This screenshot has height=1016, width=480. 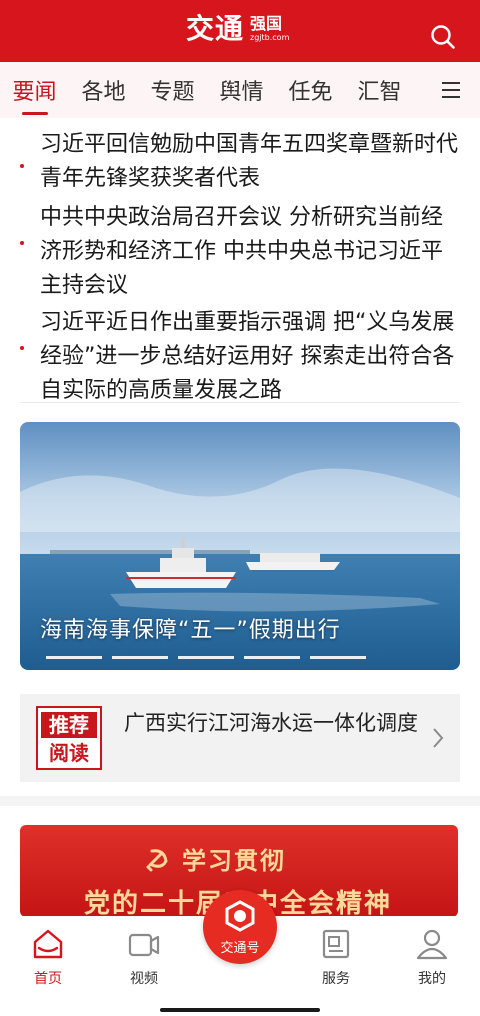 What do you see at coordinates (240, 738) in the screenshot?
I see `recommended-reading: 推荐 阅读 广西实行江河海水运一体化调度` at bounding box center [240, 738].